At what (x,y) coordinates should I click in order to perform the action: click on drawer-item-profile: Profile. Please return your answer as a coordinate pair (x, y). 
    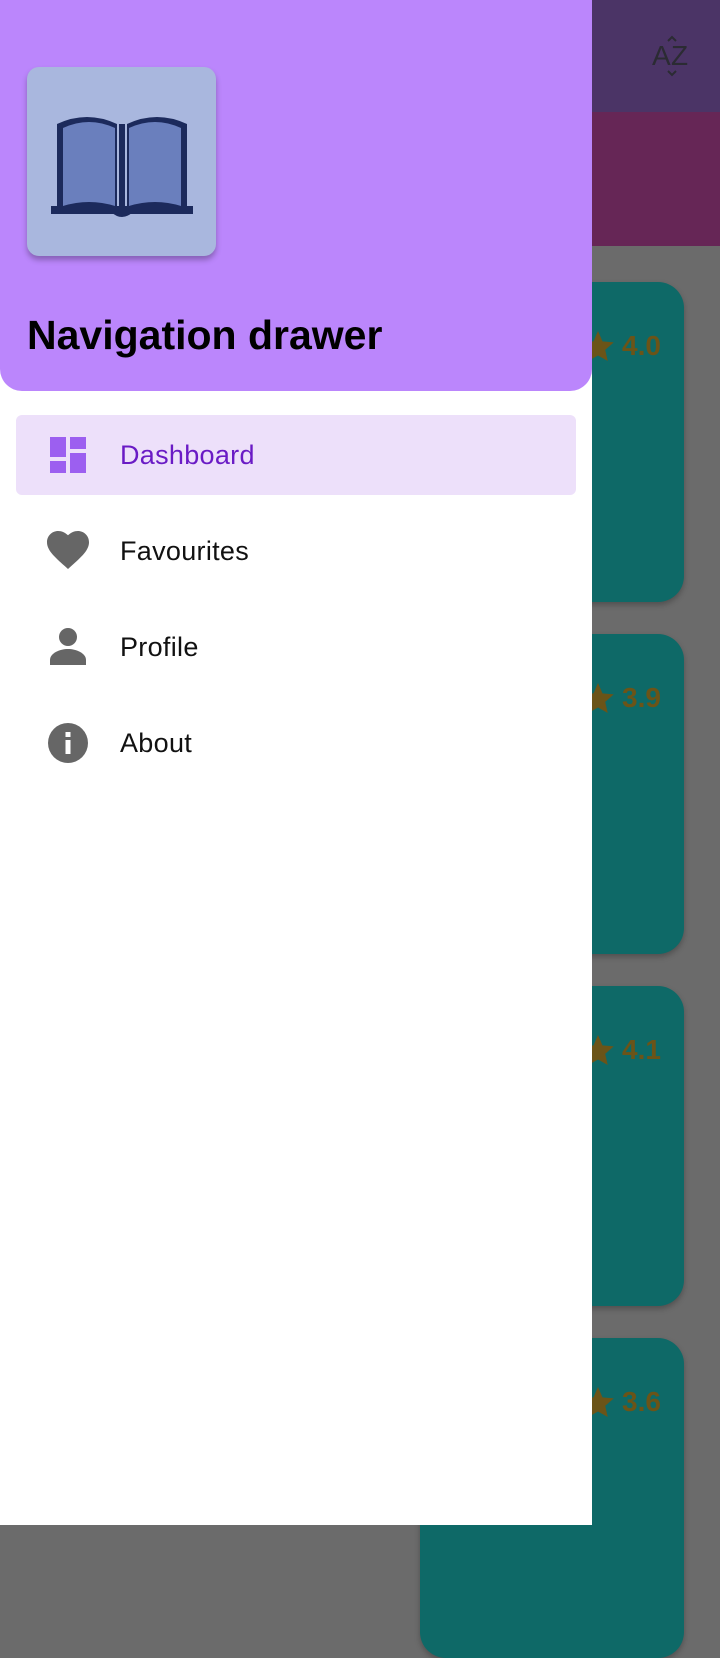
    Looking at the image, I should click on (296, 647).